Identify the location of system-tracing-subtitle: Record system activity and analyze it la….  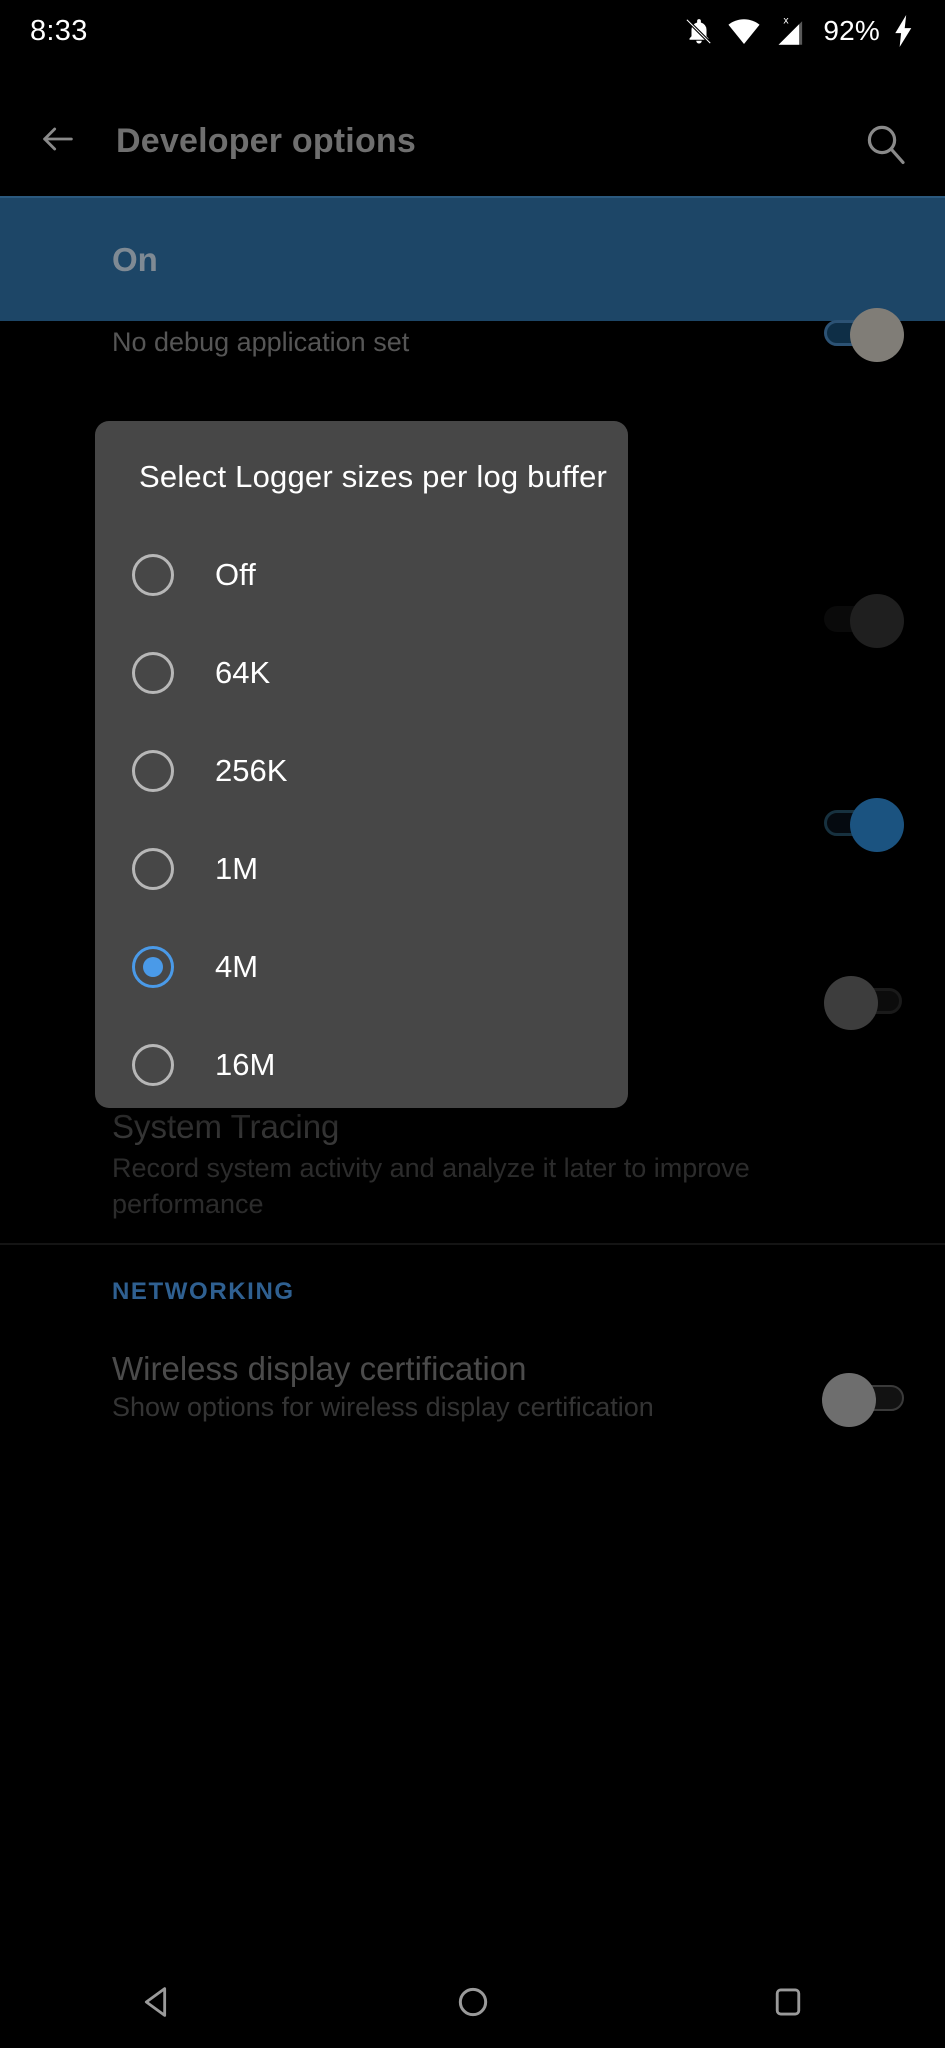
(431, 1186).